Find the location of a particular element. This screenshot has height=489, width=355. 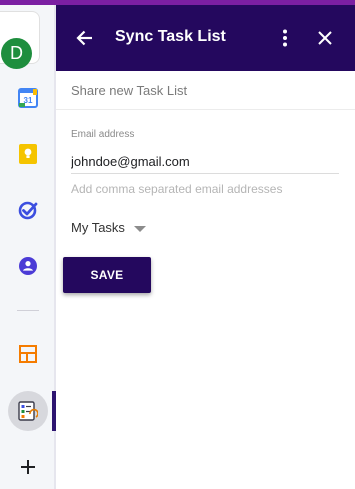

add-icon is located at coordinates (28, 467).